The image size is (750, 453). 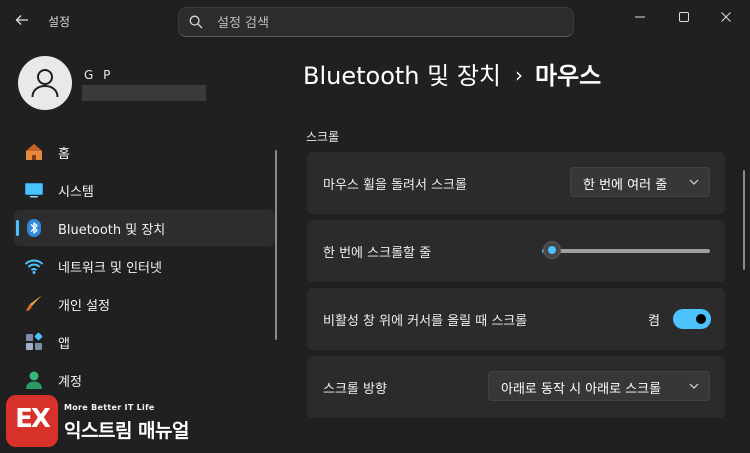 I want to click on sidebar-item-home: 홈, so click(x=145, y=152).